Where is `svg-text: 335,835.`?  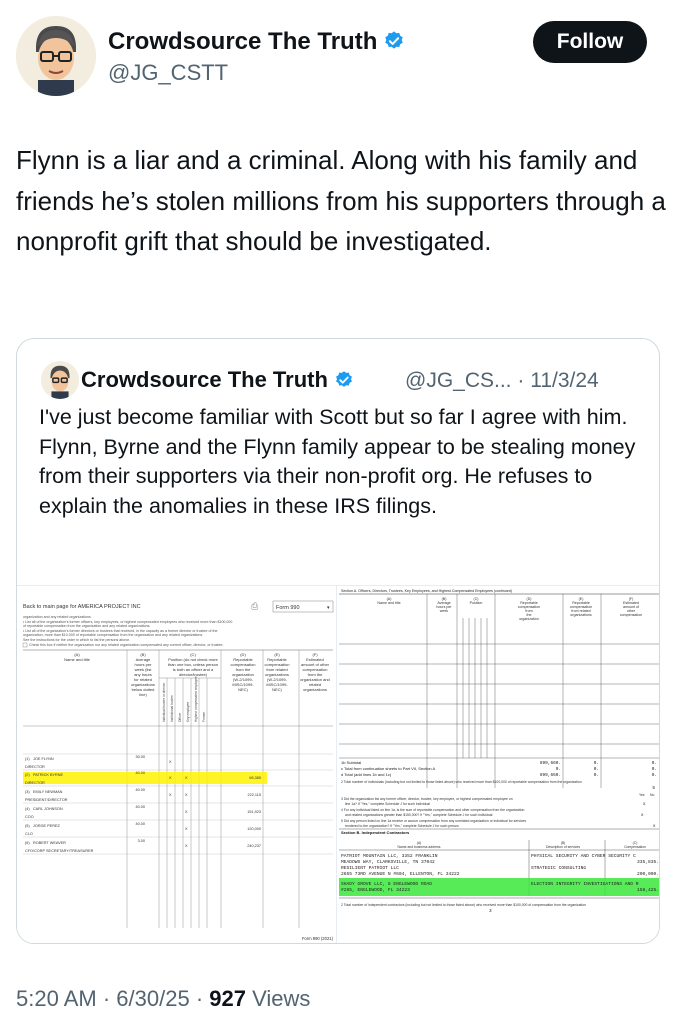 svg-text: 335,835. is located at coordinates (648, 862).